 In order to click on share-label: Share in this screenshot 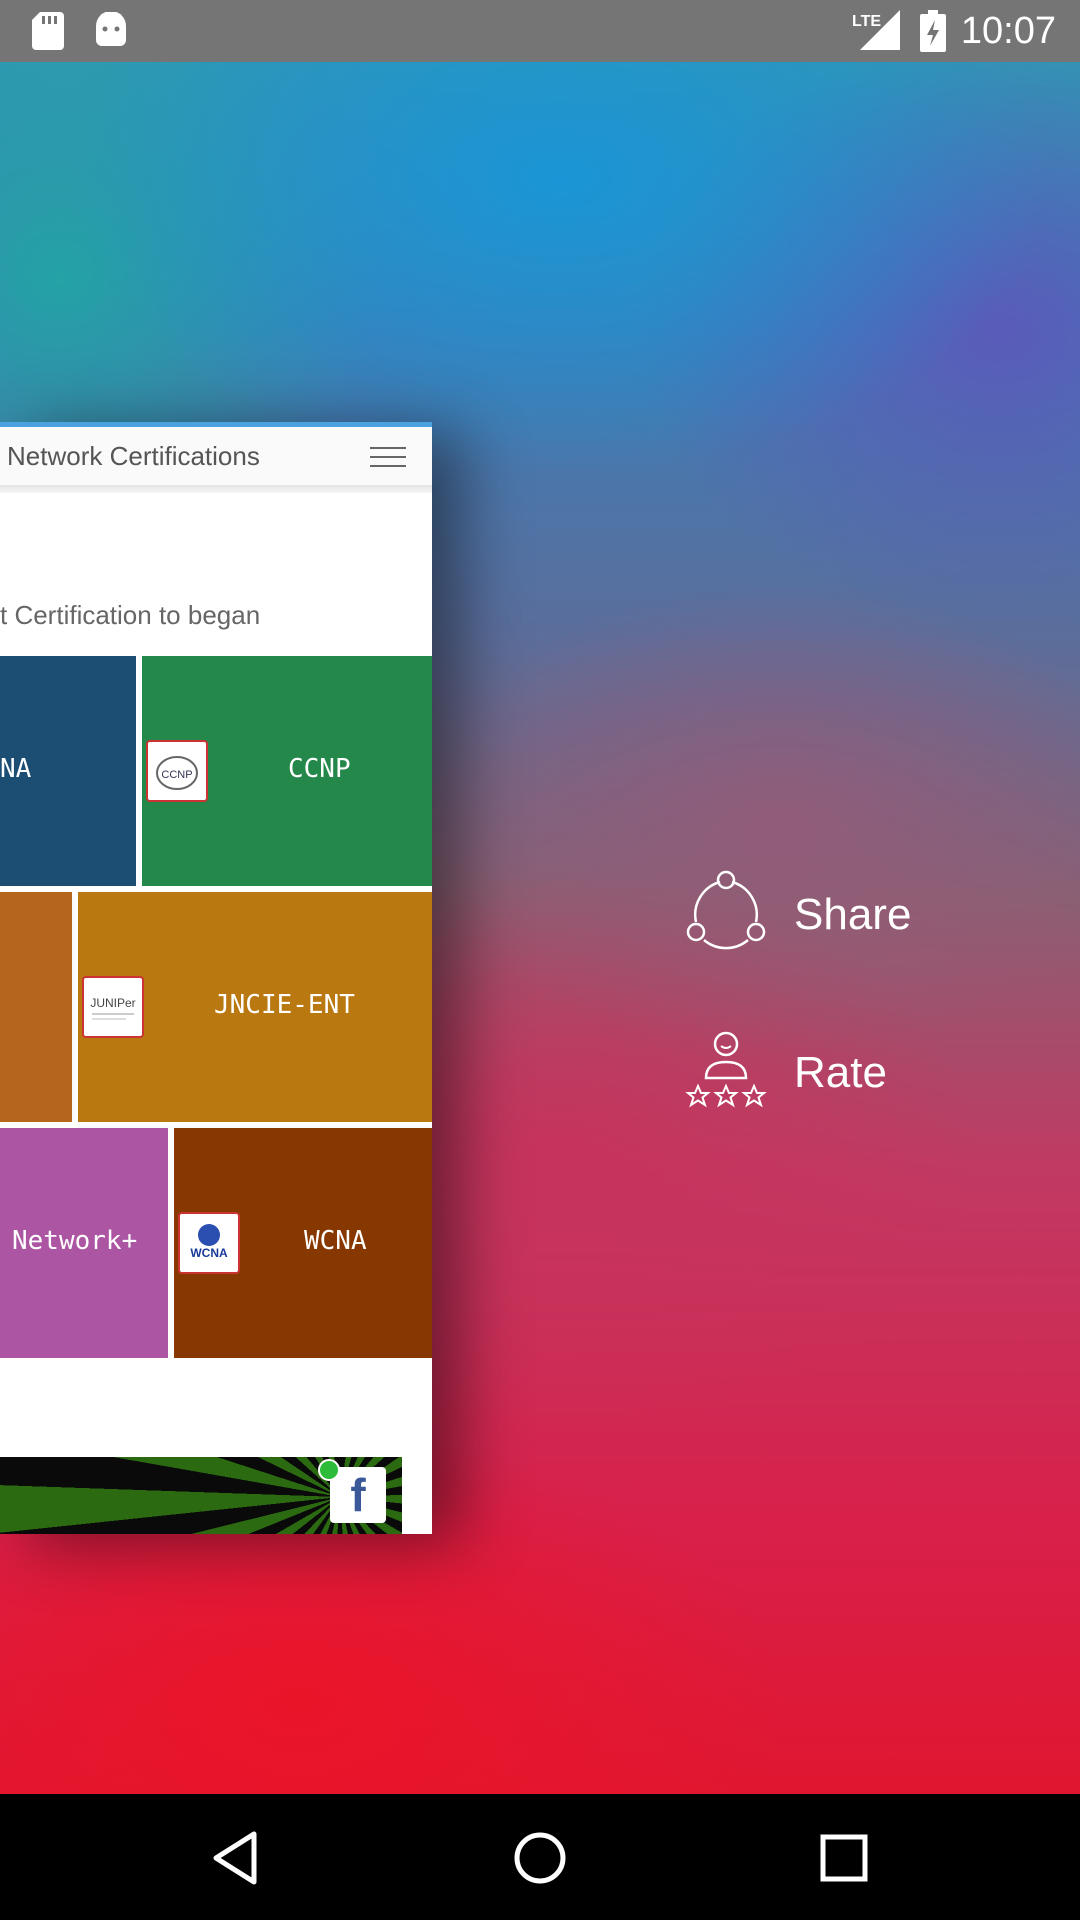, I will do `click(853, 914)`.